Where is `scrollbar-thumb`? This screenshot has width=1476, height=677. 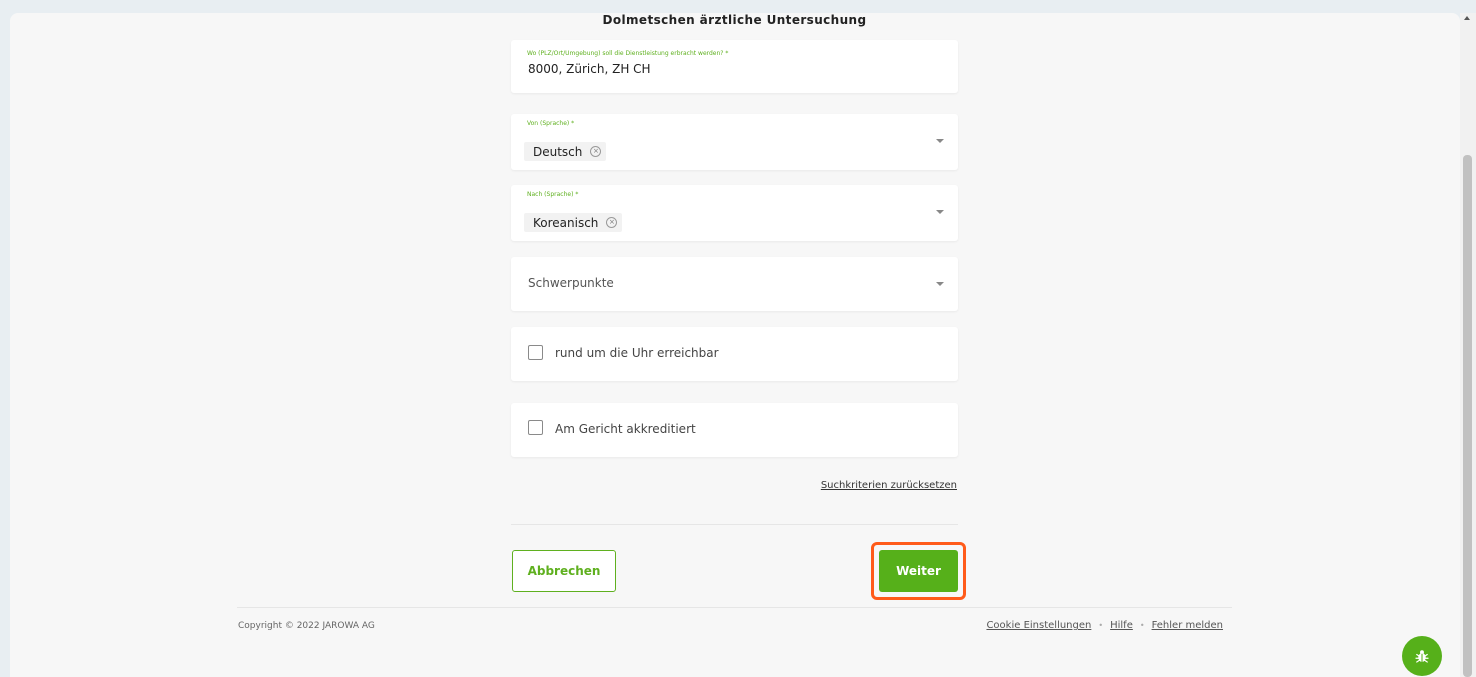 scrollbar-thumb is located at coordinates (1467, 416).